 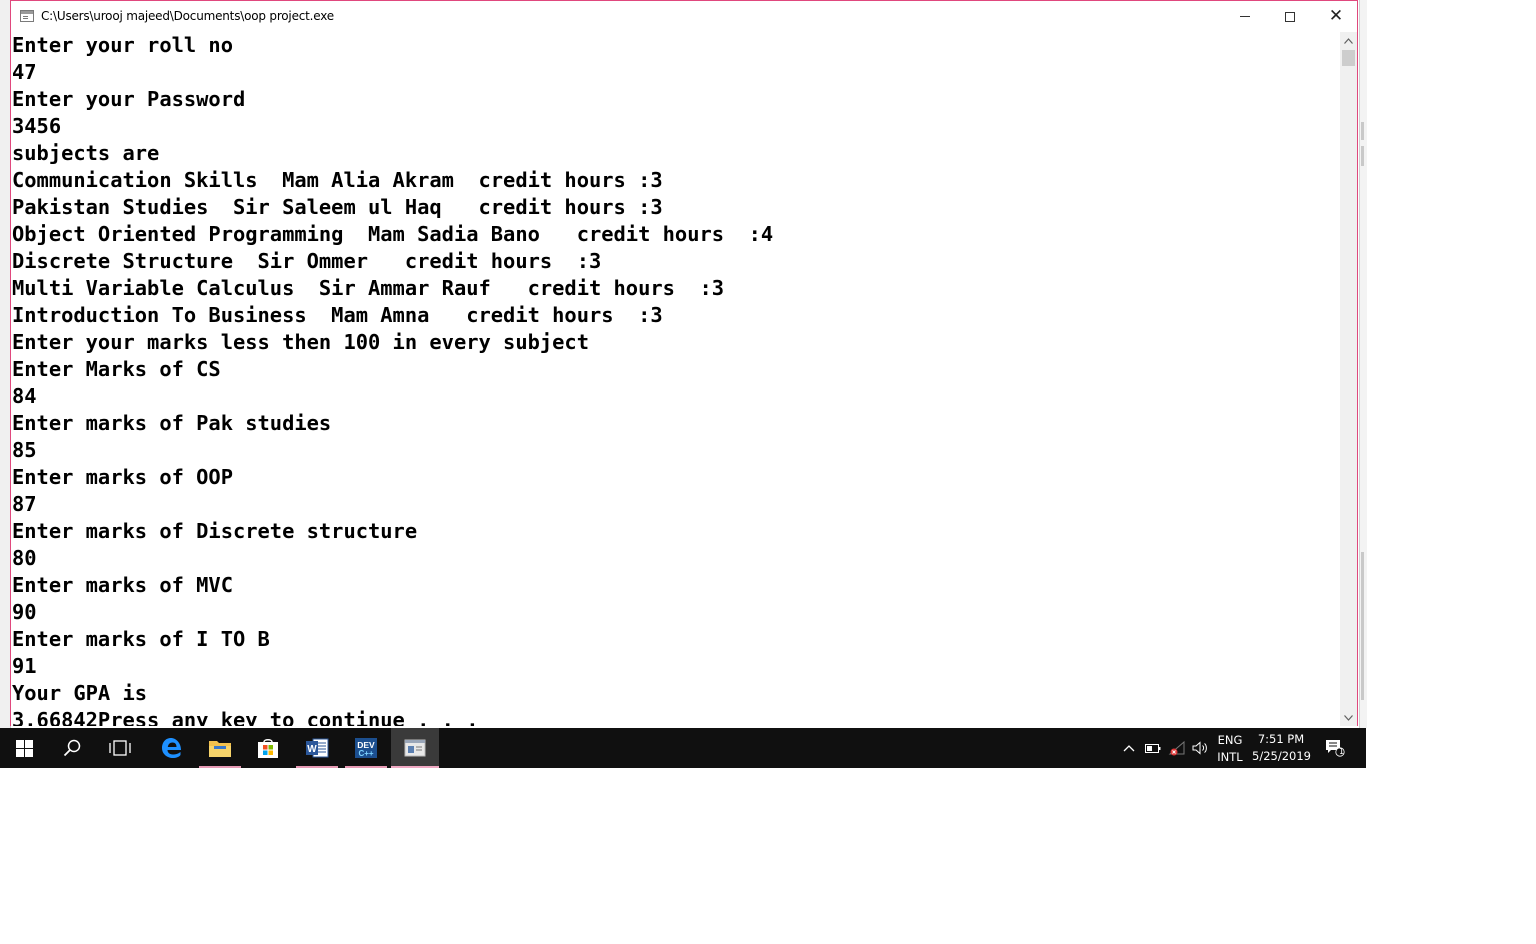 What do you see at coordinates (24, 396) in the screenshot?
I see `console-line: 84` at bounding box center [24, 396].